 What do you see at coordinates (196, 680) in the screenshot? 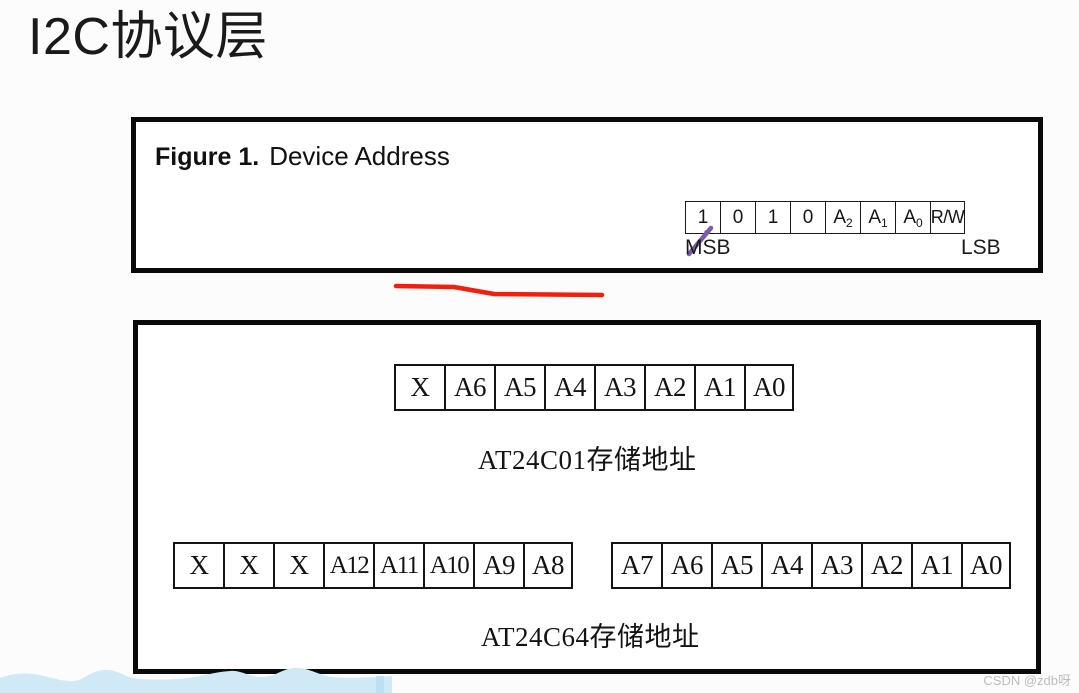
I see `decorative-wave-graphic` at bounding box center [196, 680].